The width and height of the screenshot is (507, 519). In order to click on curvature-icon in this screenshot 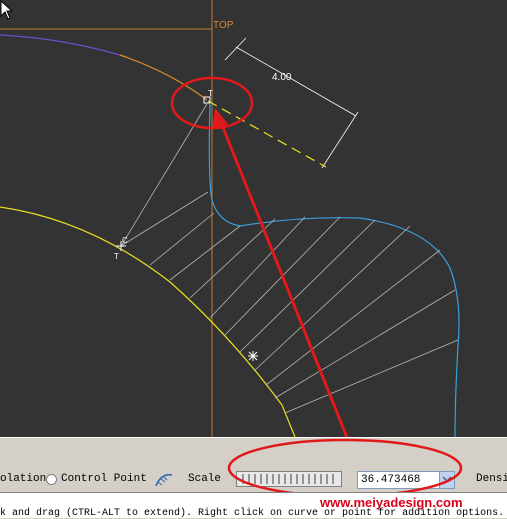, I will do `click(164, 480)`.